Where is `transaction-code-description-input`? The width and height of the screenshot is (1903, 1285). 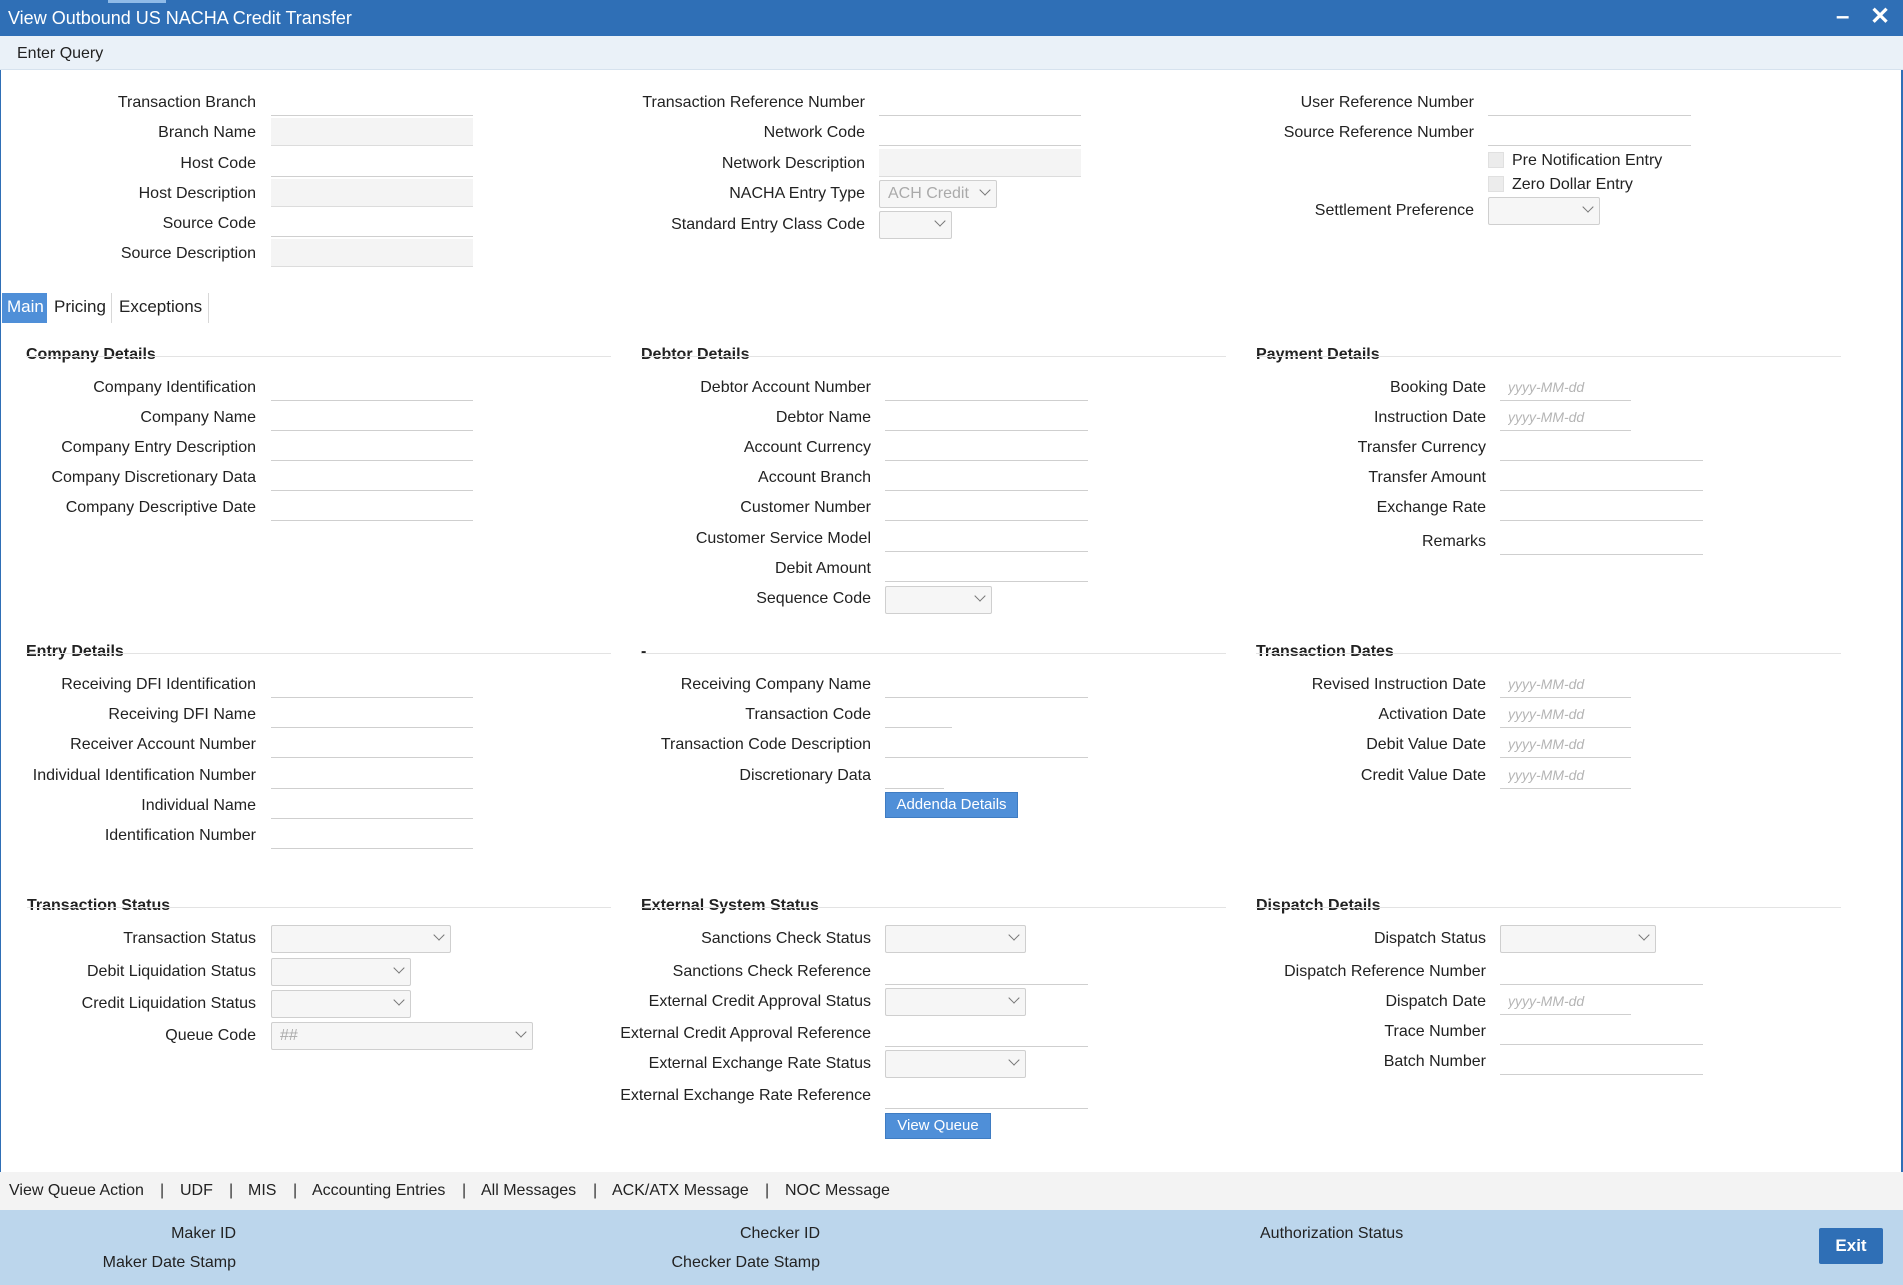 transaction-code-description-input is located at coordinates (986, 744).